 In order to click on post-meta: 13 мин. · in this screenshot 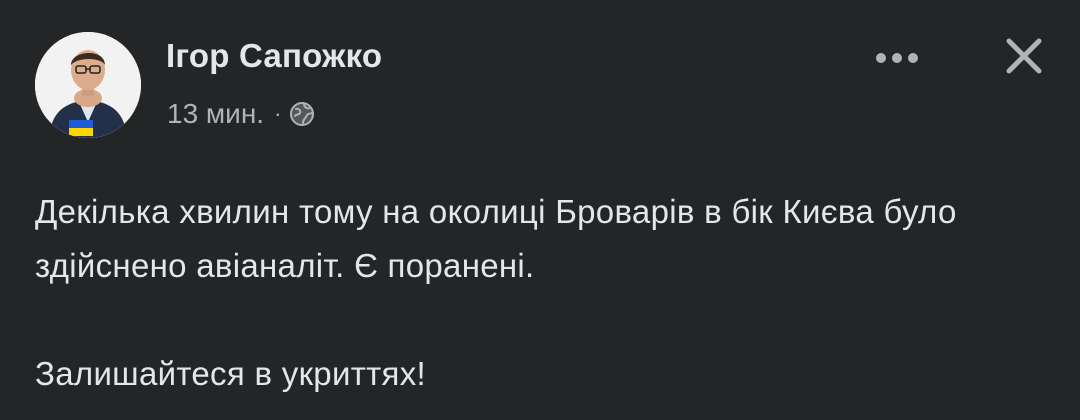, I will do `click(241, 114)`.